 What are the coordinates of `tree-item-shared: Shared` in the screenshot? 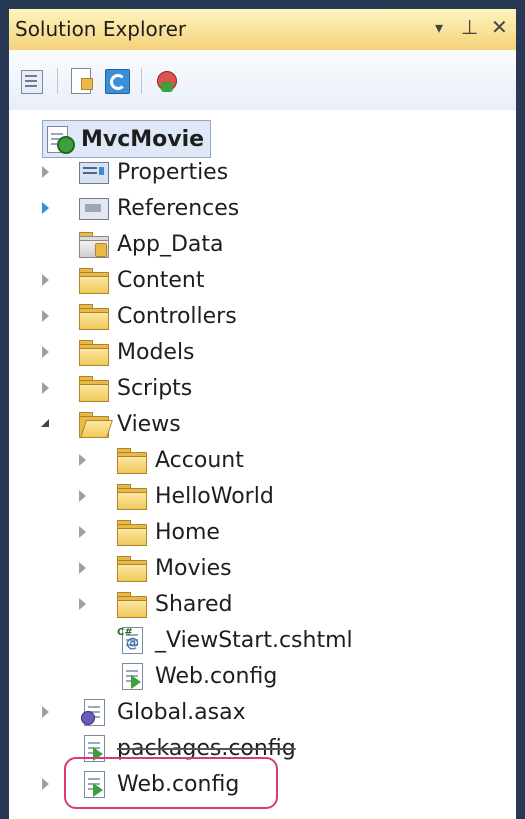 It's located at (173, 604).